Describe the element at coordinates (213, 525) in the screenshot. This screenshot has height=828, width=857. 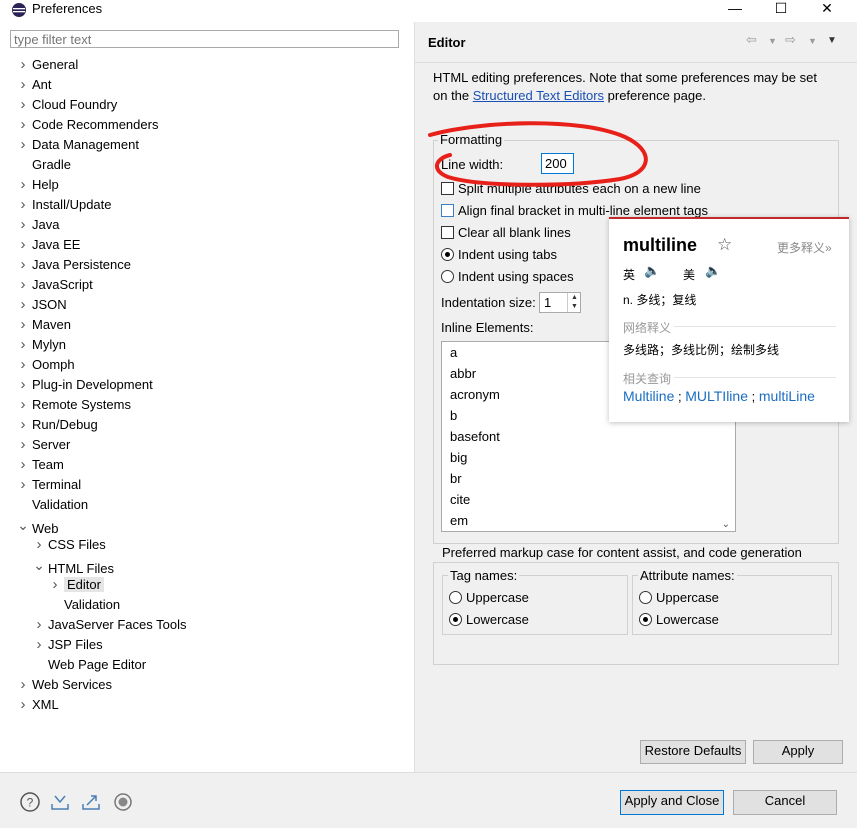
I see `tree-item-web: ⌄ Web` at that location.